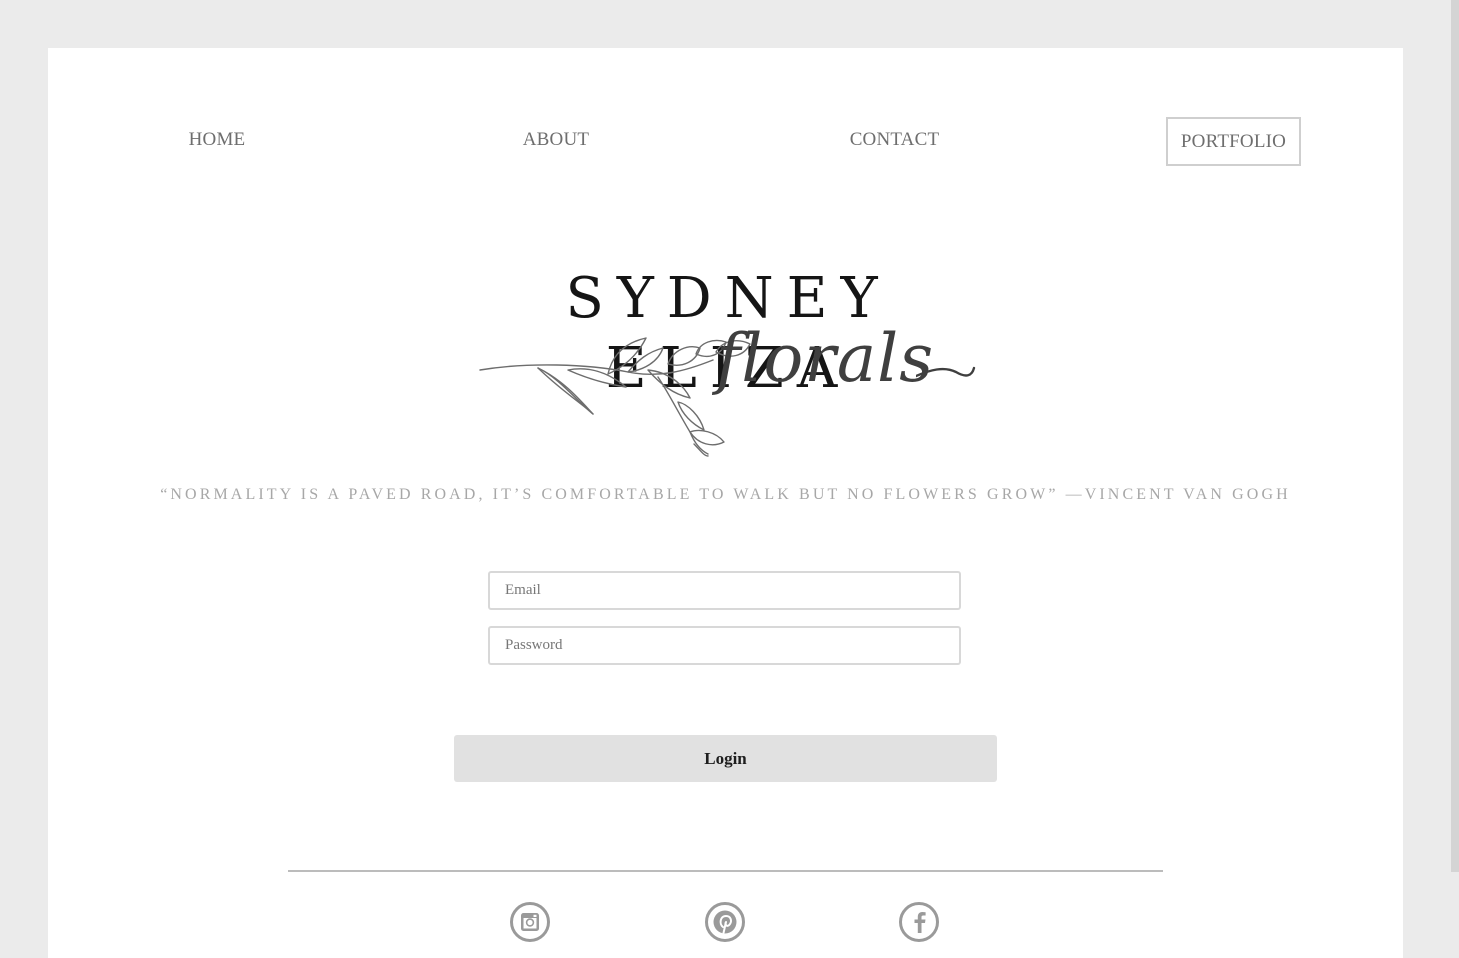  Describe the element at coordinates (946, 372) in the screenshot. I see `script-flourish-icon` at that location.